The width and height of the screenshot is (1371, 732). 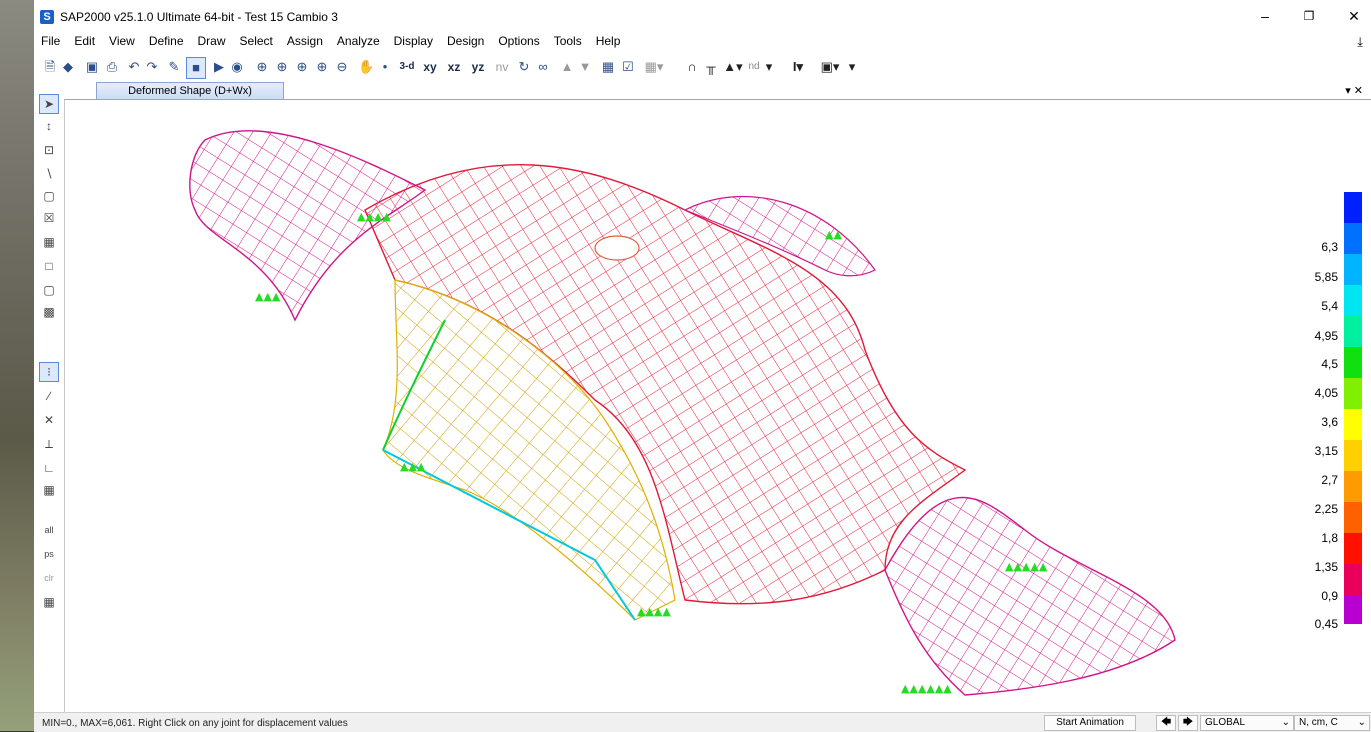 I want to click on draw-grid-icon: ▦, so click(x=49, y=242).